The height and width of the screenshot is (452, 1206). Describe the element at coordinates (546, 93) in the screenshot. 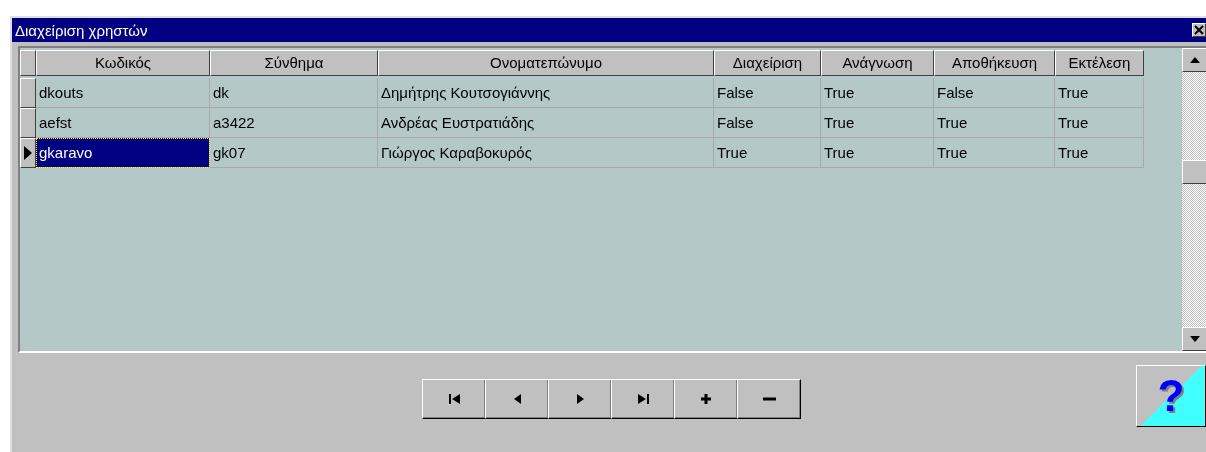

I see `table-cell: Δημήτρης Κουτσογιάννης` at that location.